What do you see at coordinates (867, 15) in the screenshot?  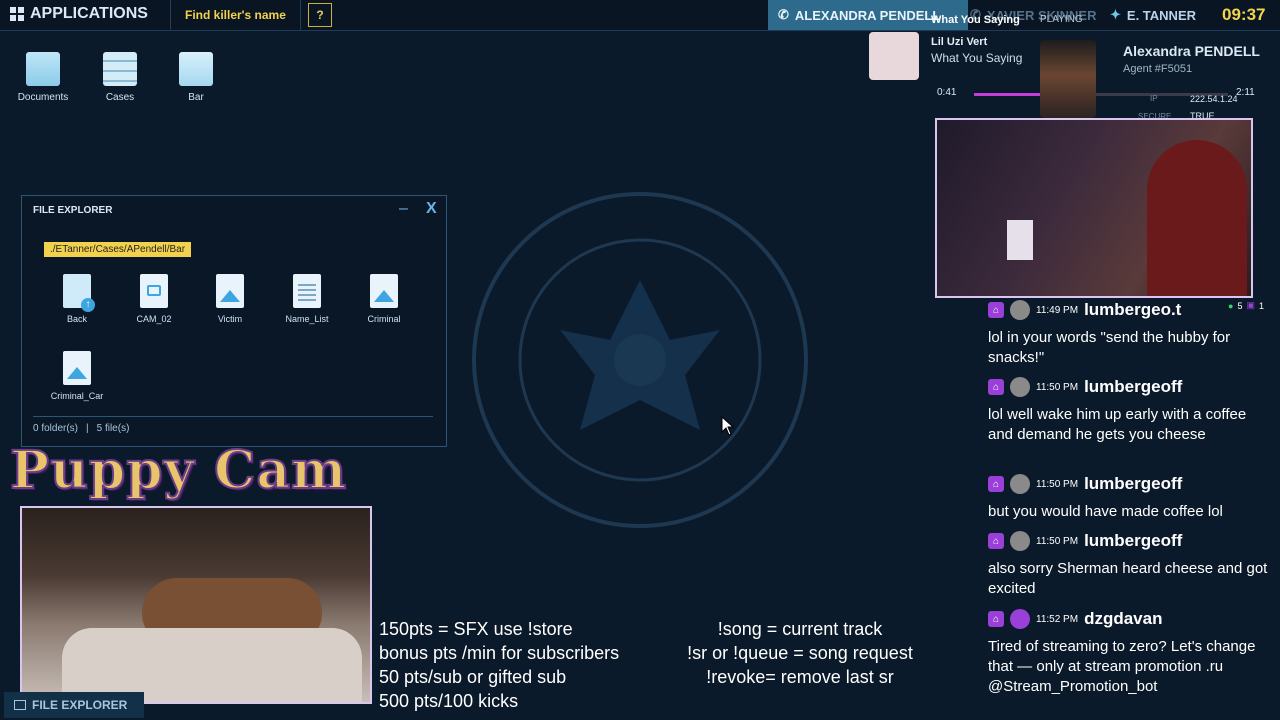 I see `agent-tab-label: ALEXANDRA PENDELL` at bounding box center [867, 15].